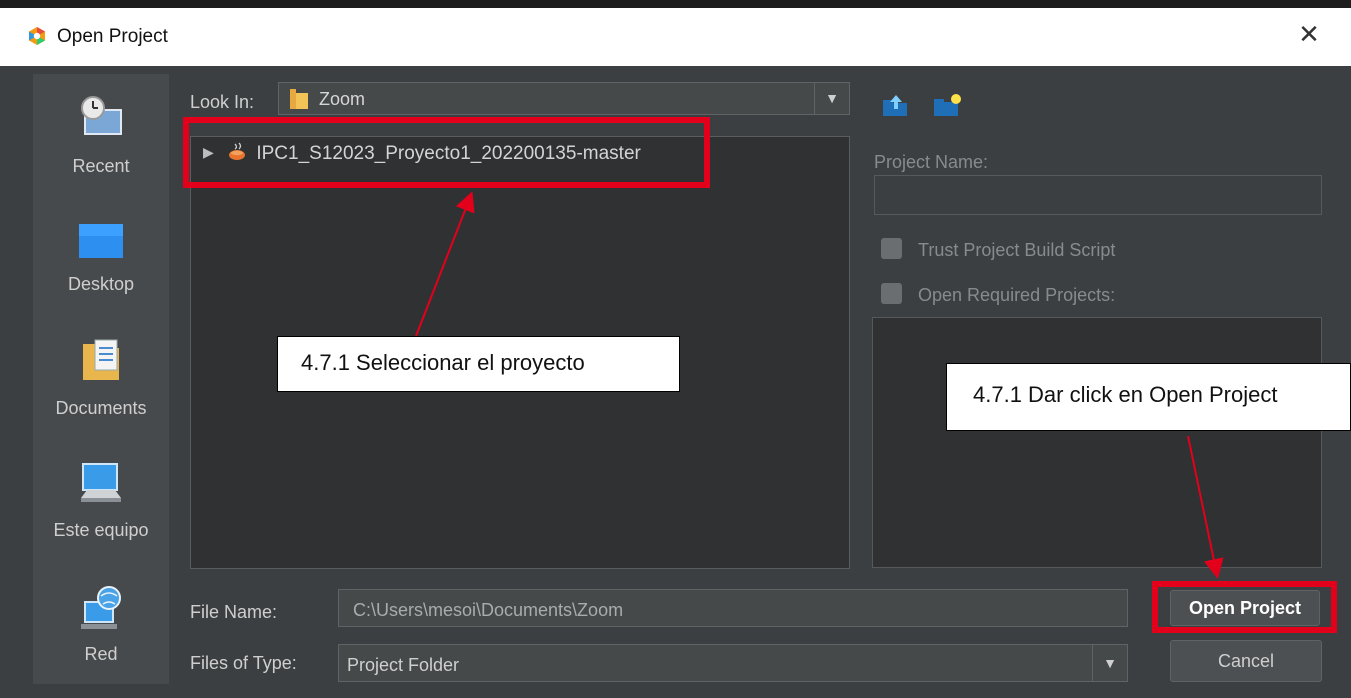 The width and height of the screenshot is (1351, 698). What do you see at coordinates (101, 408) in the screenshot?
I see `place-label: Documents` at bounding box center [101, 408].